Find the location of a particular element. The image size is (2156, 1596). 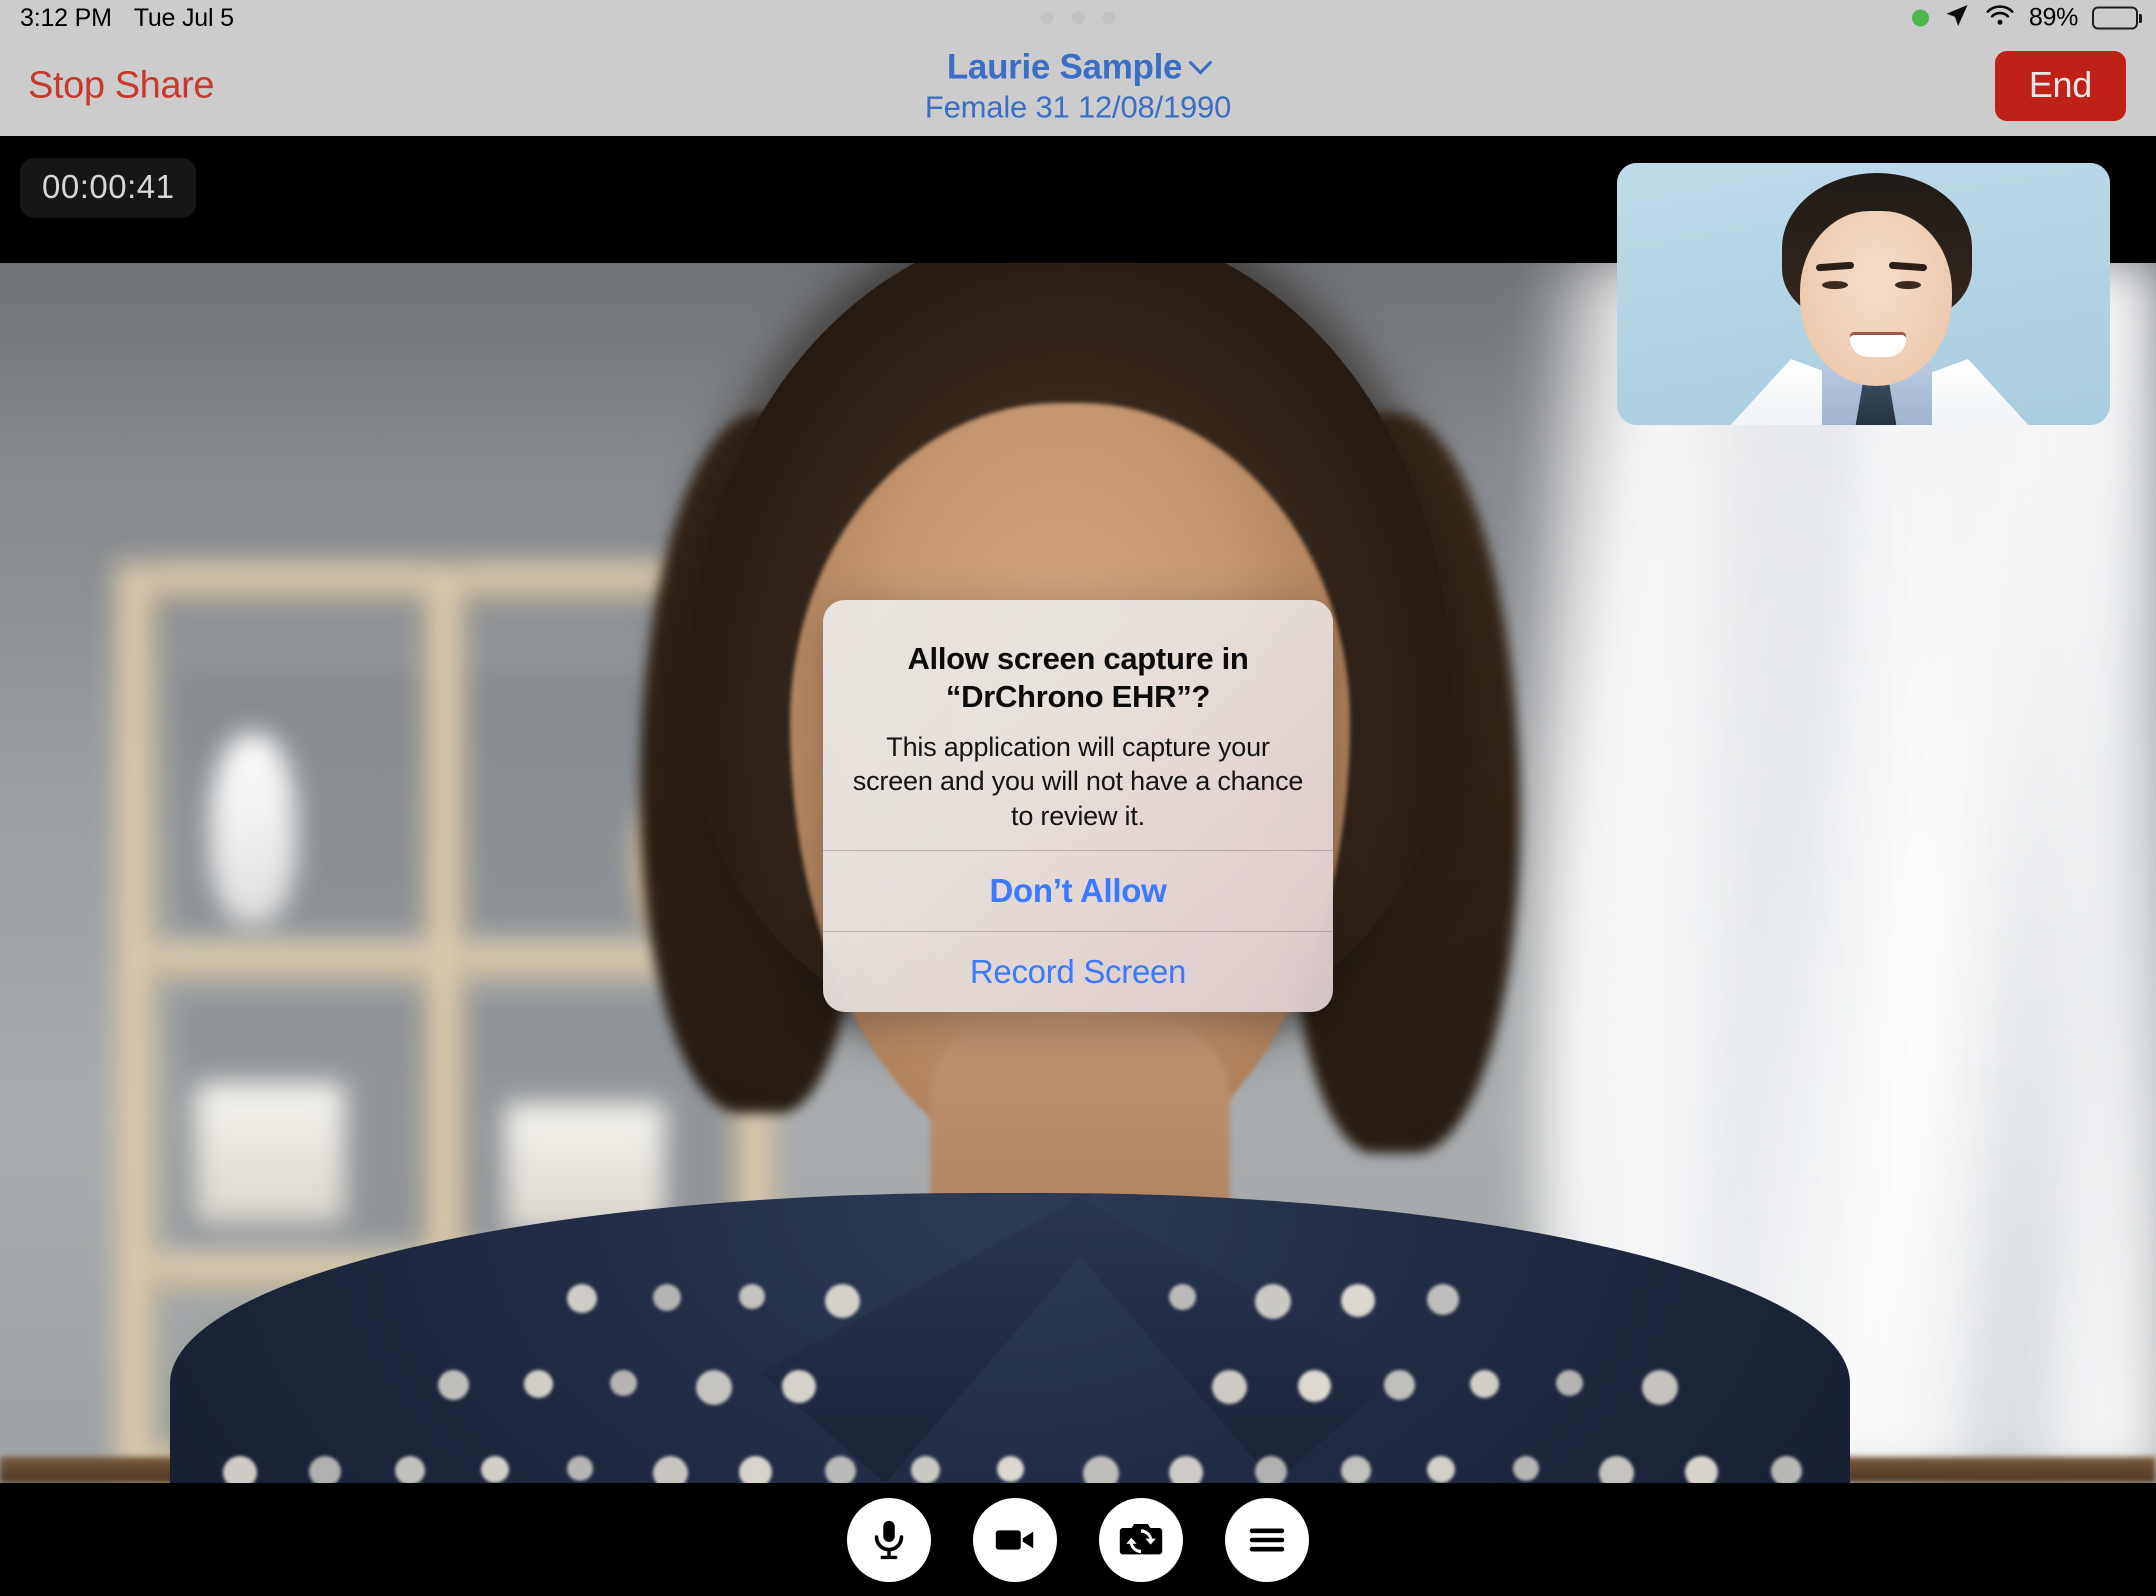

status-date: Tue Jul 5 is located at coordinates (183, 17).